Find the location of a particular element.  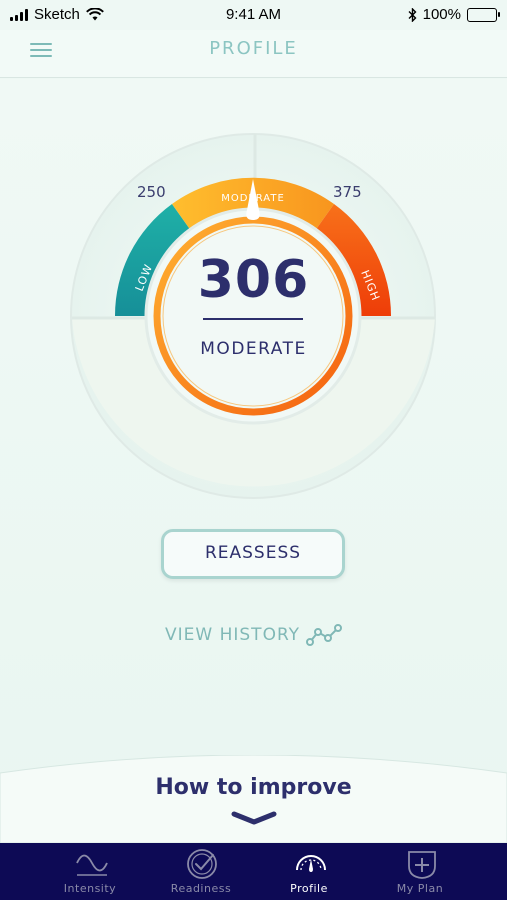

tab-profile-label: Profile is located at coordinates (309, 888).